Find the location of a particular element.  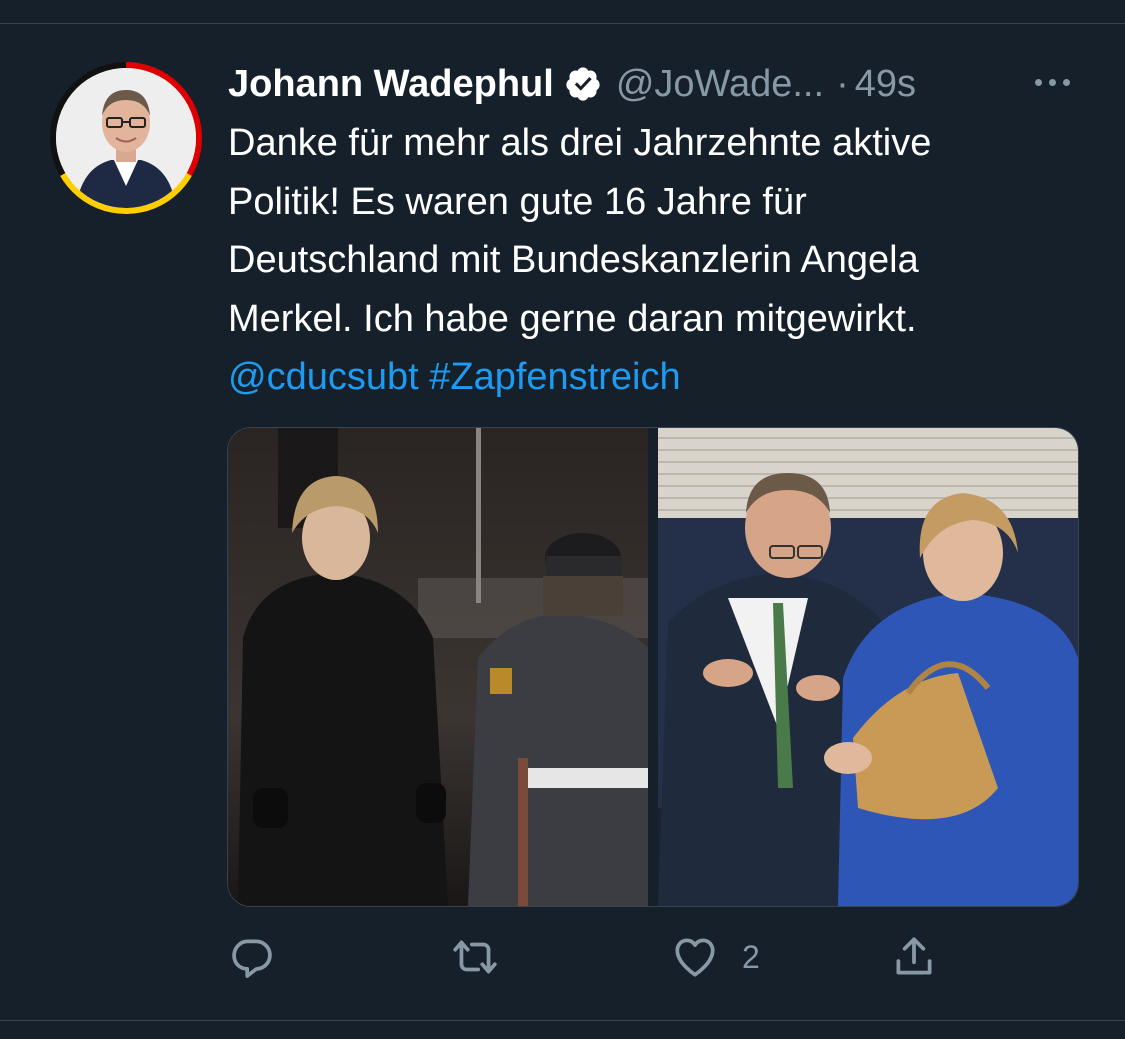

tweet-actions: 2 is located at coordinates (657, 957).